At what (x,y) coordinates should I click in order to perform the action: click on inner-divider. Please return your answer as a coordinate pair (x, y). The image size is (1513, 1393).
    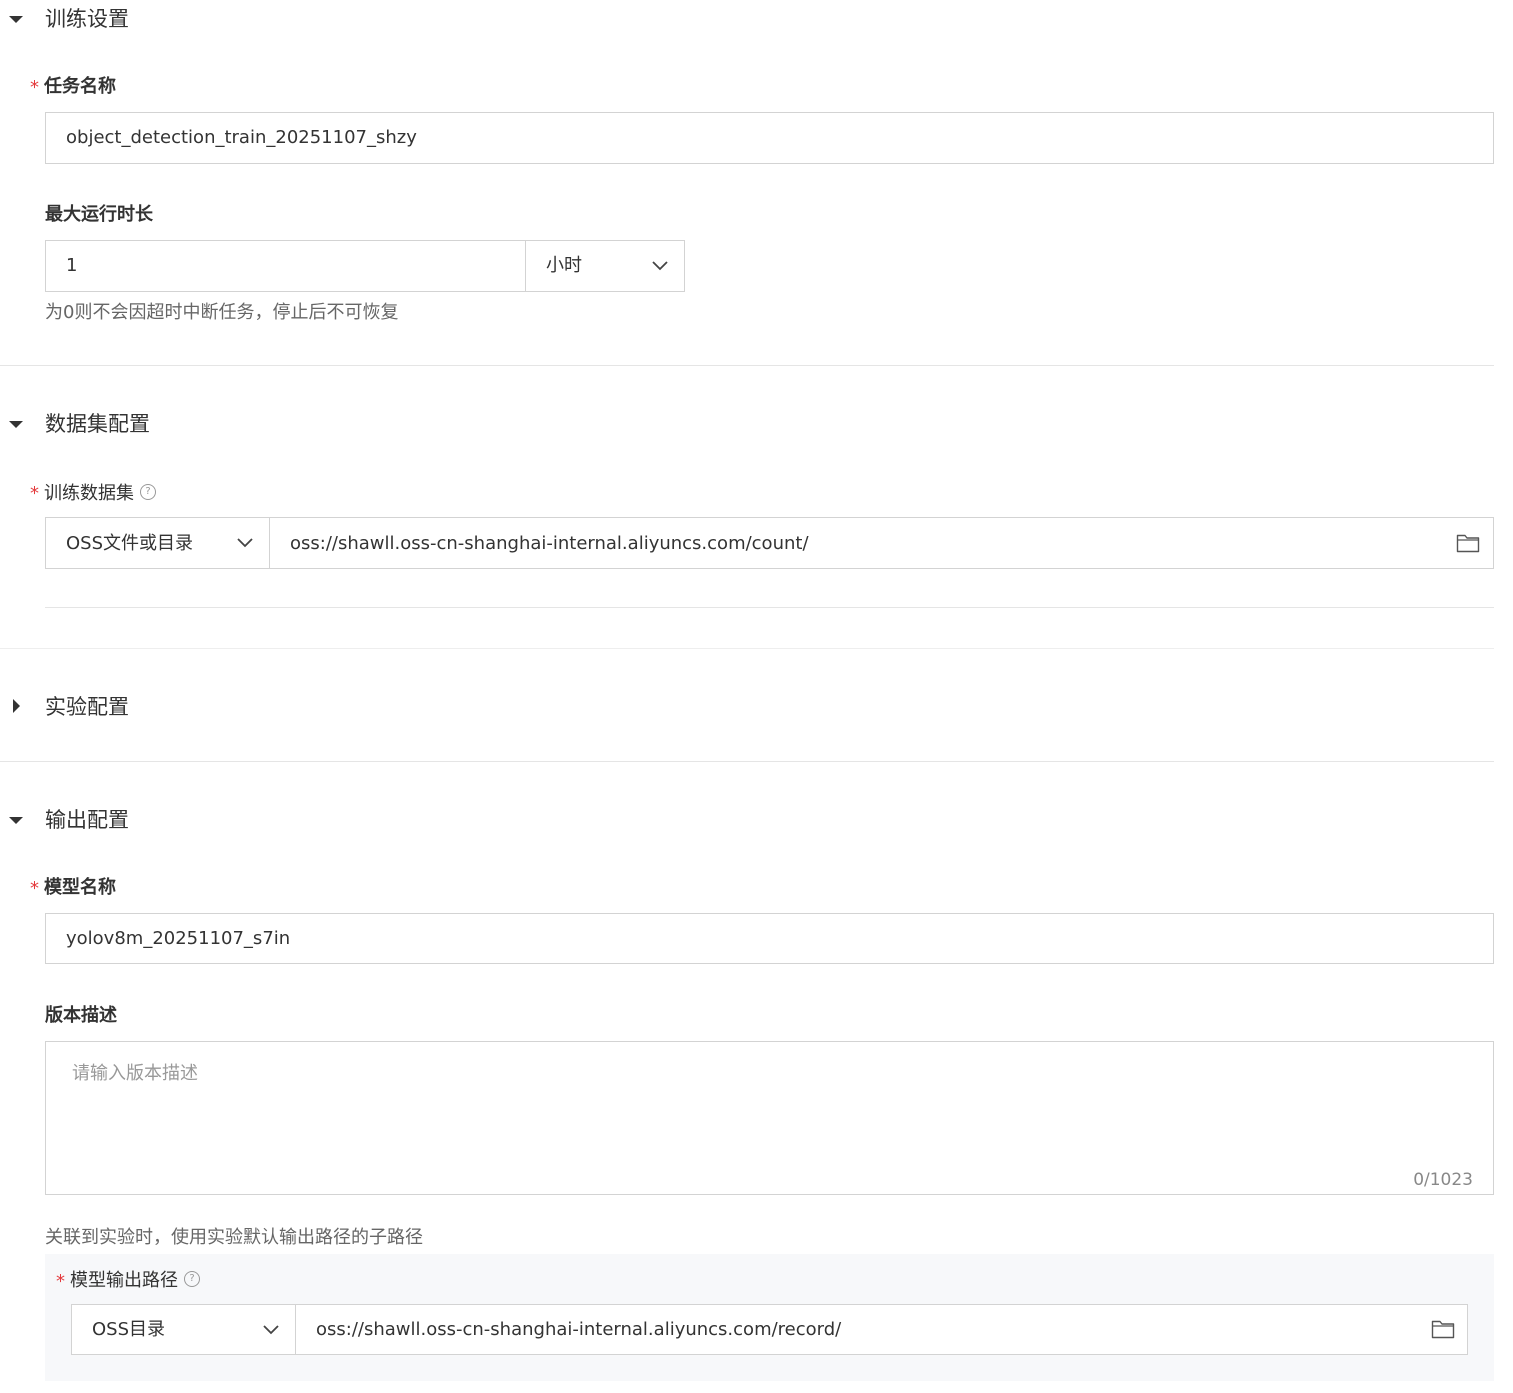
    Looking at the image, I should click on (769, 607).